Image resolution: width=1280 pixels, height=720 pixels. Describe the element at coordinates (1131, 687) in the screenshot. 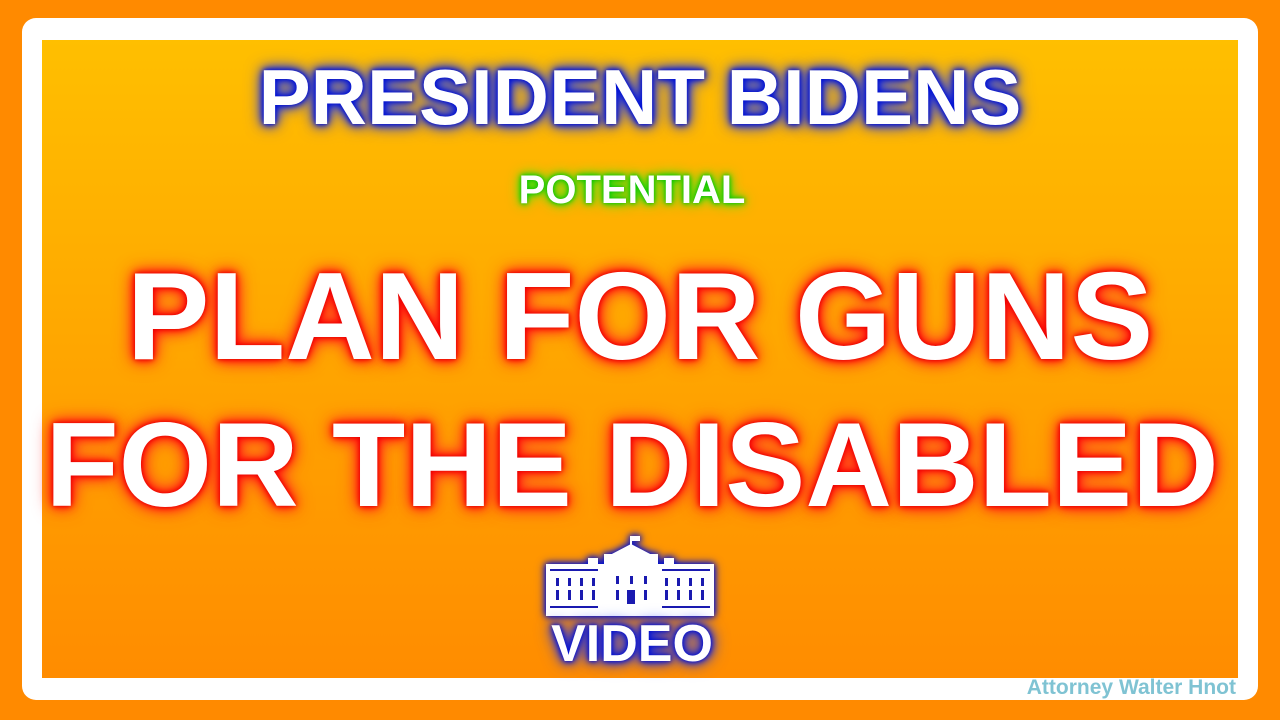

I see `credit-watermark: Attorney Walter Hnot` at that location.